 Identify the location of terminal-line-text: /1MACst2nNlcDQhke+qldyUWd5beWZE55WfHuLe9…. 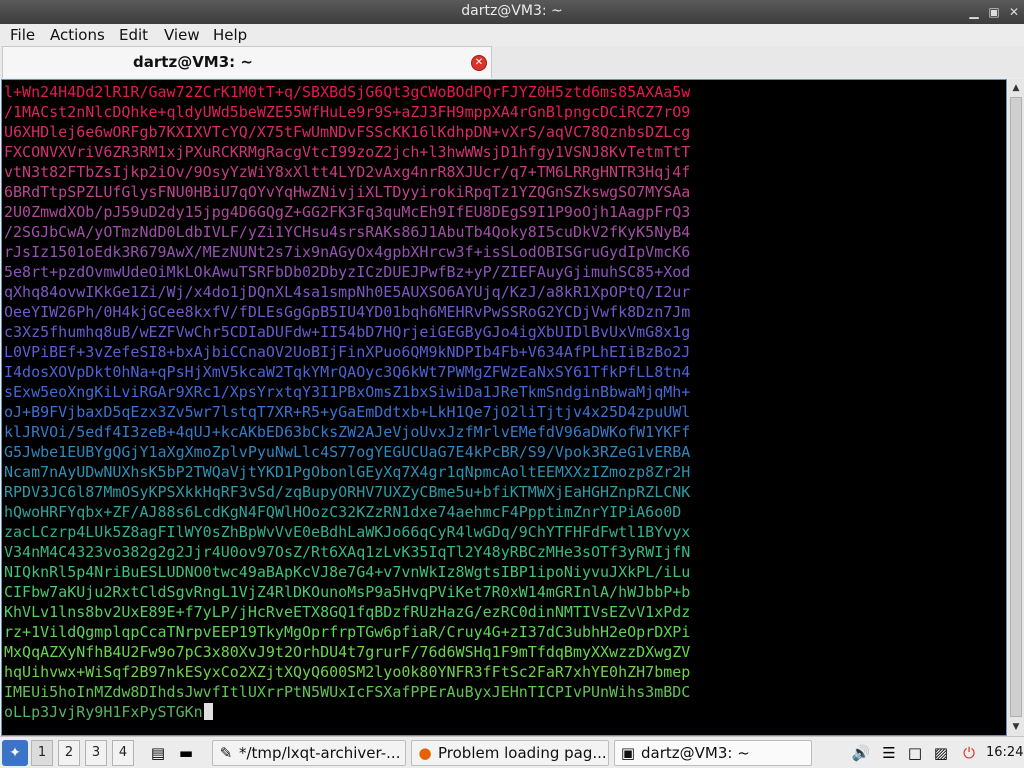
(347, 112).